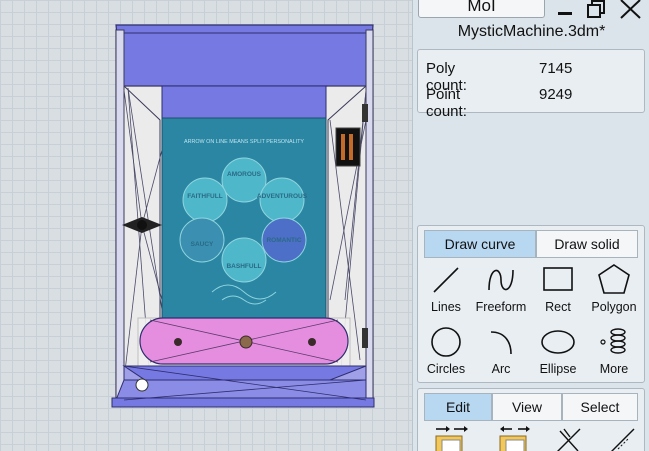 This screenshot has width=649, height=451. Describe the element at coordinates (243, 402) in the screenshot. I see `base-plinth` at that location.